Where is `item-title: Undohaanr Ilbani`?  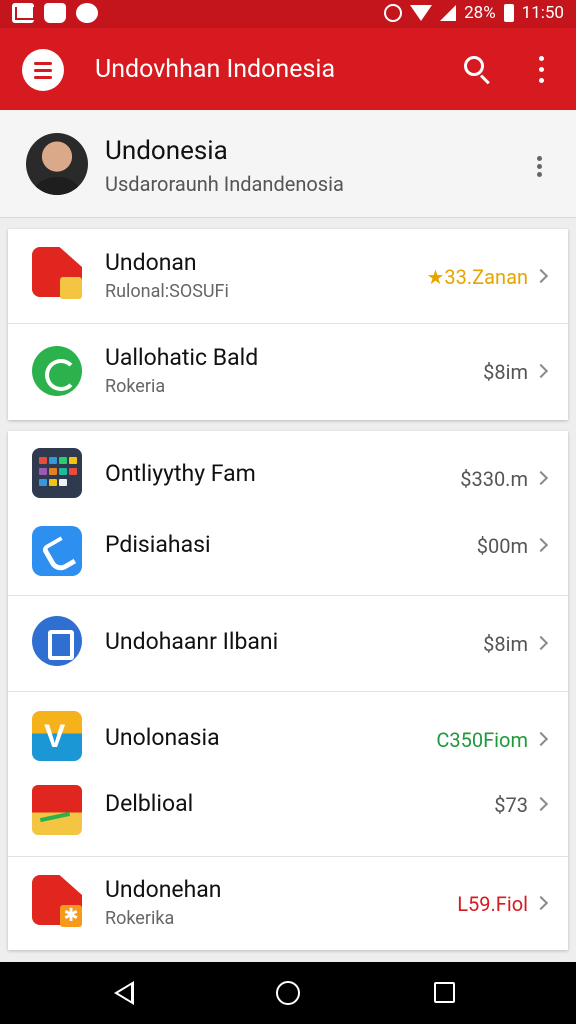
item-title: Undohaanr Ilbani is located at coordinates (192, 641).